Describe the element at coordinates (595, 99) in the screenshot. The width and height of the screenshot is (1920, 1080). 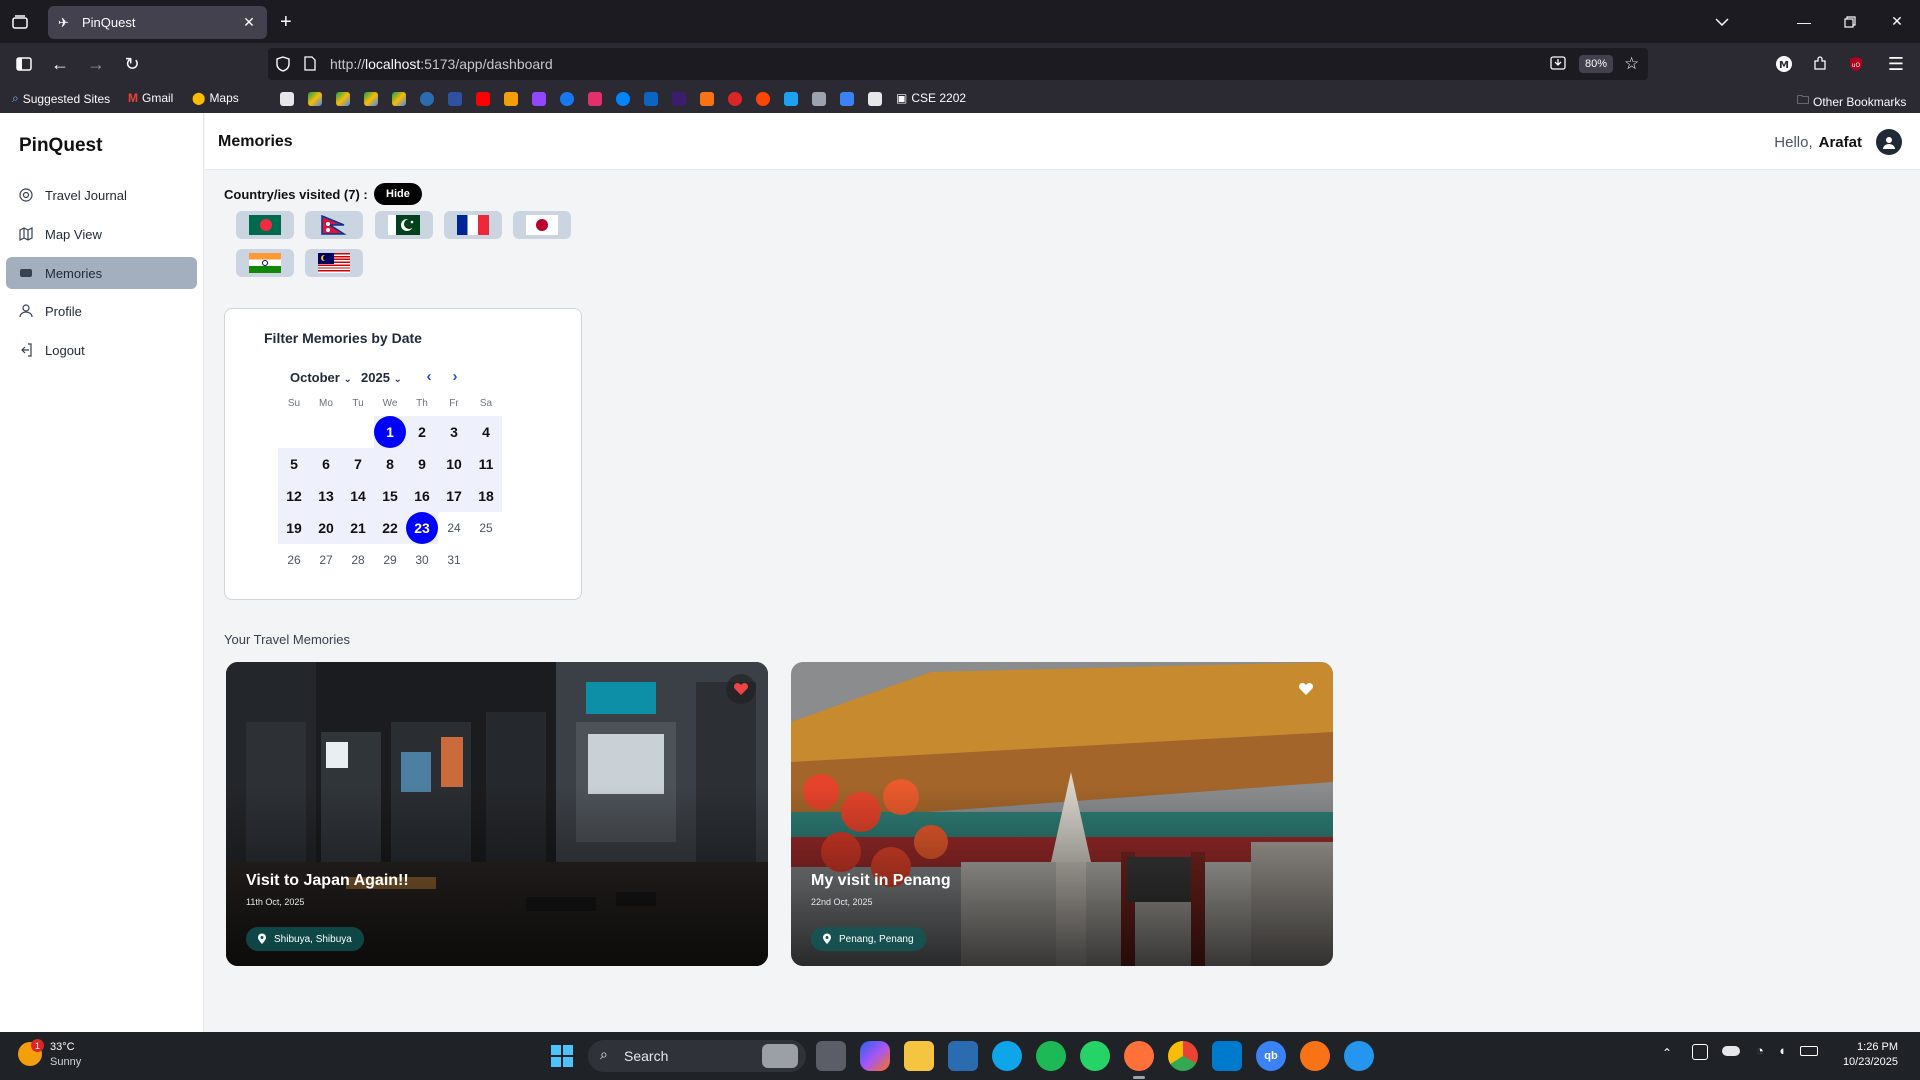
I see `bookmark-instagram-icon` at that location.